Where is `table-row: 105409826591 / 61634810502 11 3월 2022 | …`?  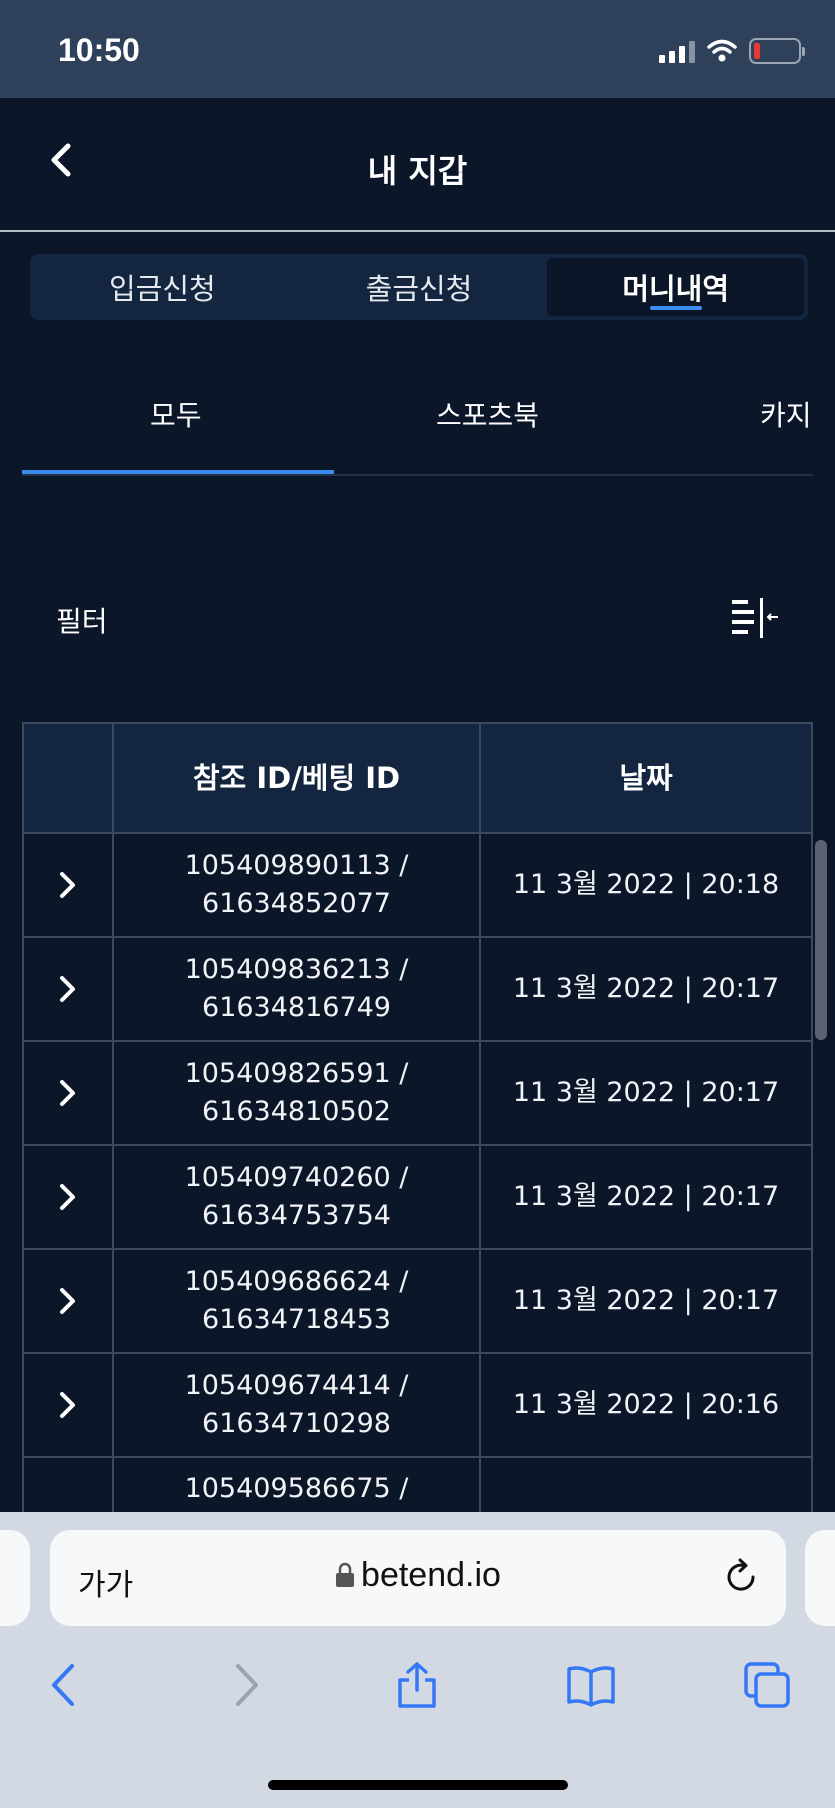
table-row: 105409826591 / 61634810502 11 3월 2022 | … is located at coordinates (417, 1094).